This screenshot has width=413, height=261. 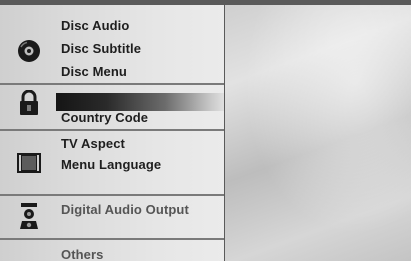 I want to click on disc-icon, so click(x=29, y=51).